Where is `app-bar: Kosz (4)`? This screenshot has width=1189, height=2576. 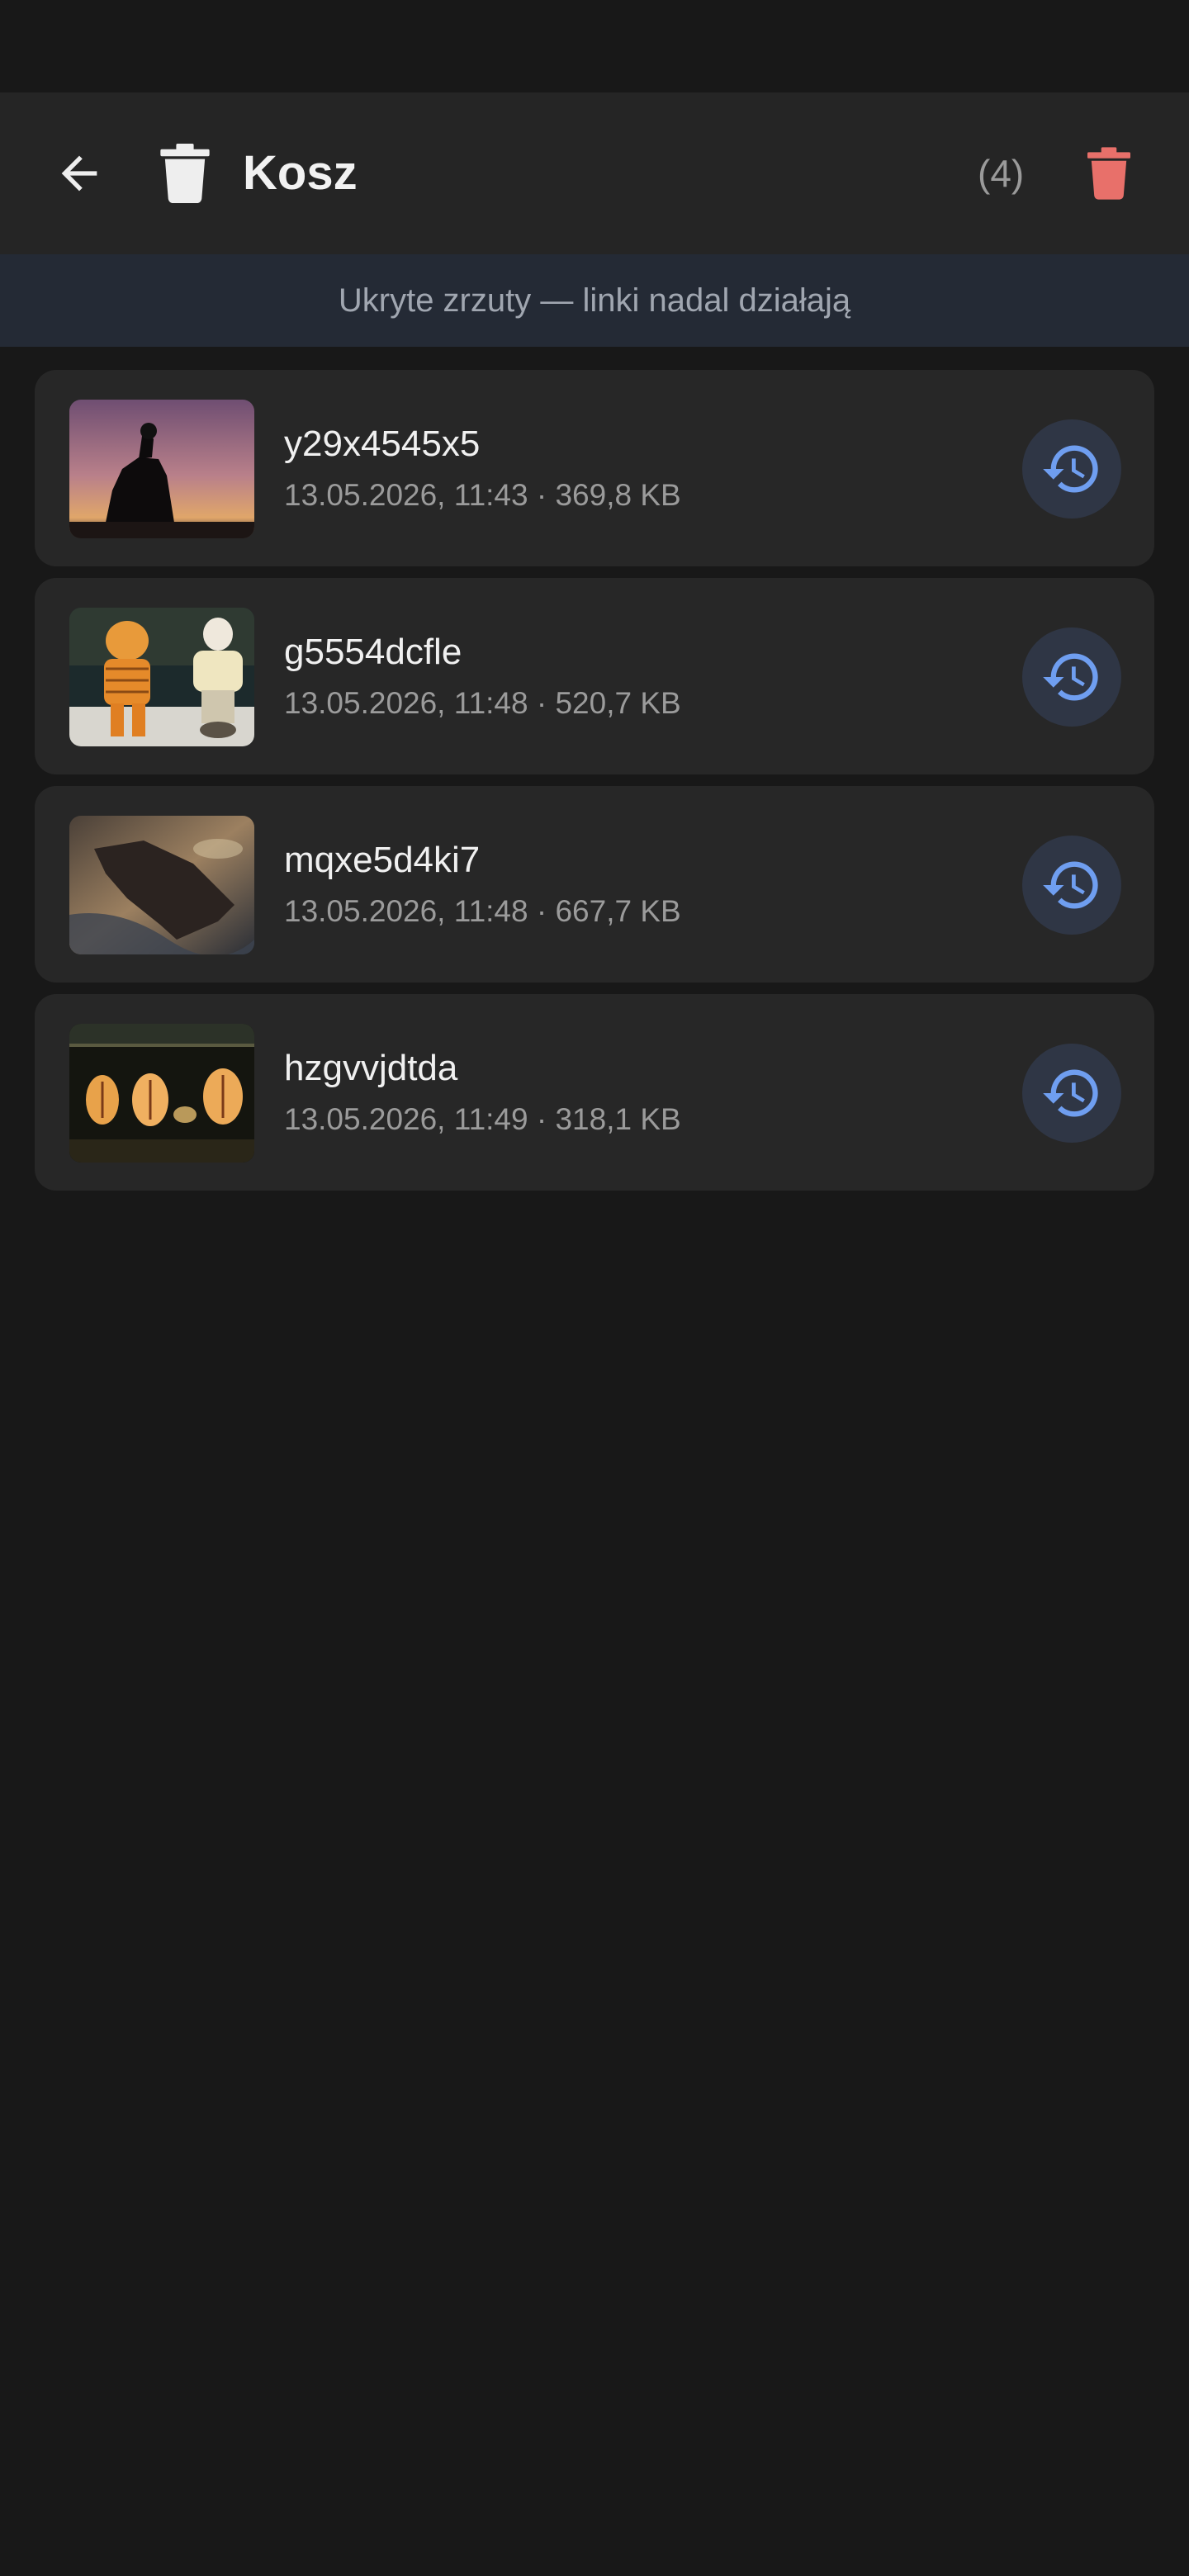 app-bar: Kosz (4) is located at coordinates (594, 173).